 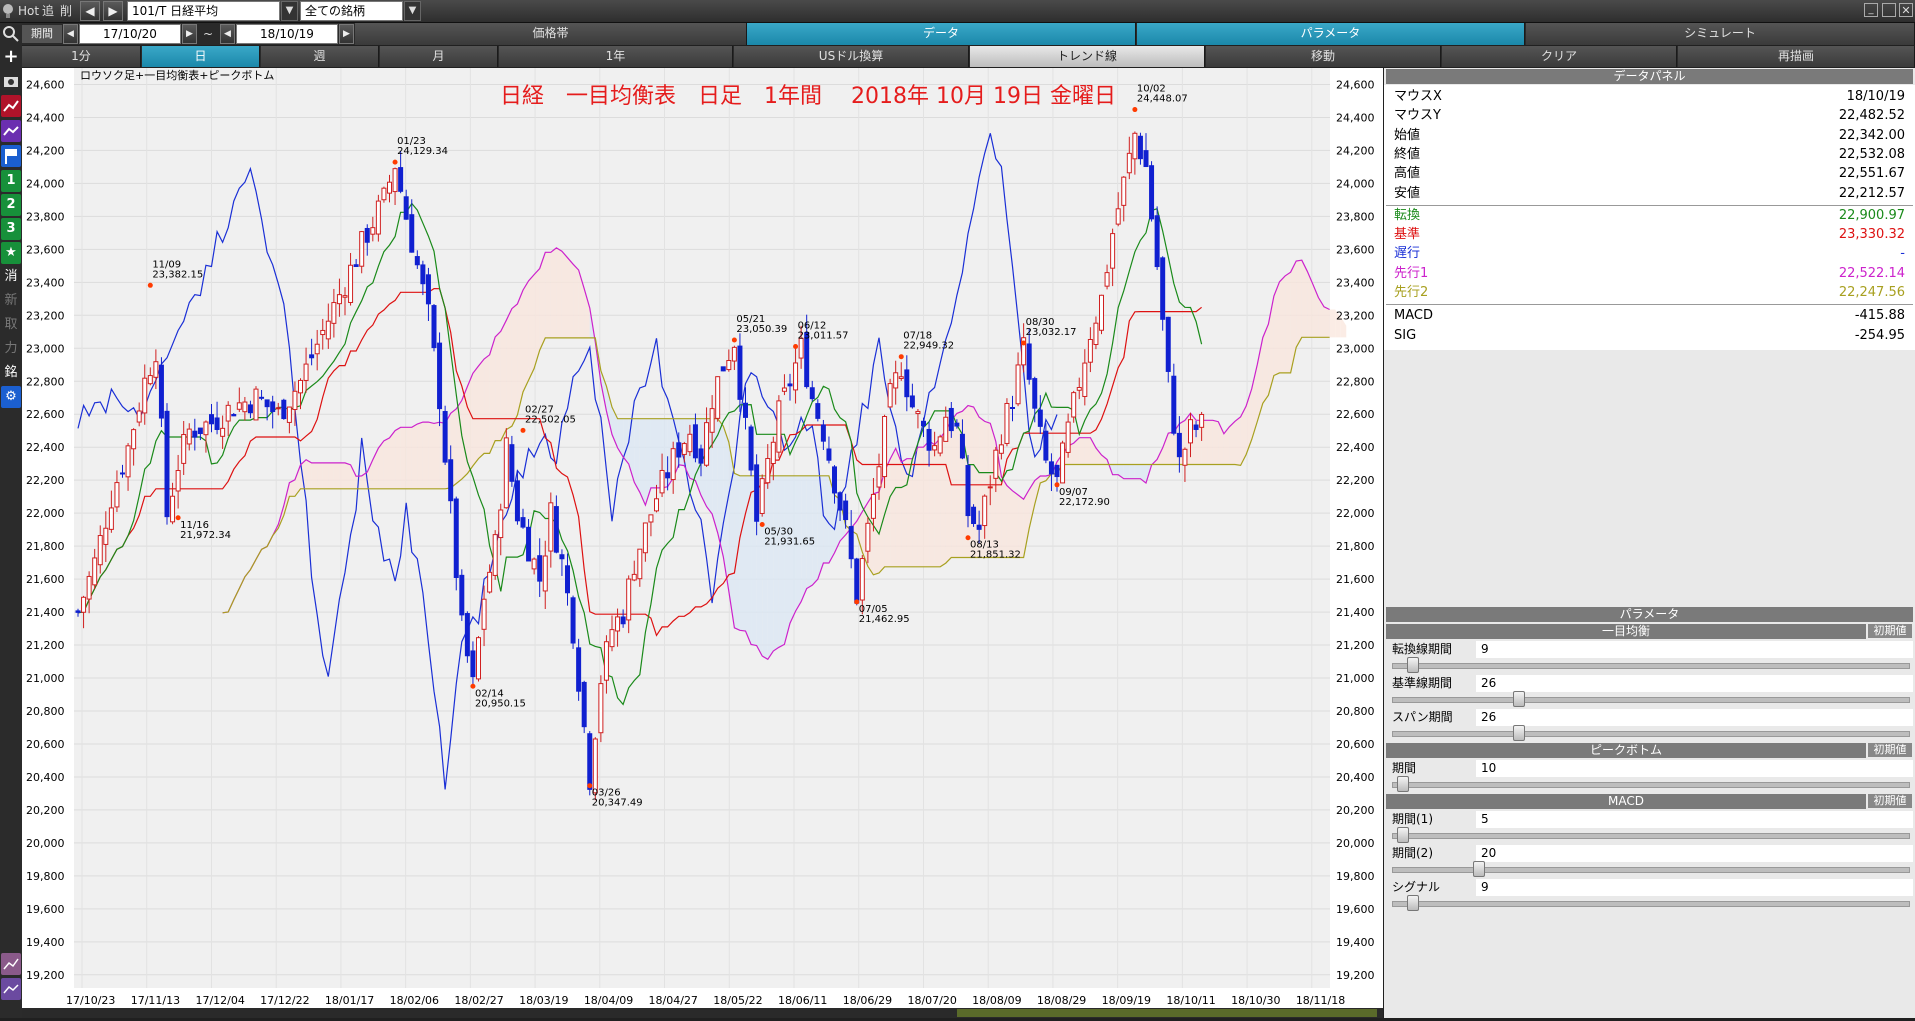 I want to click on tab-parameter: パラメータ, so click(x=1331, y=34).